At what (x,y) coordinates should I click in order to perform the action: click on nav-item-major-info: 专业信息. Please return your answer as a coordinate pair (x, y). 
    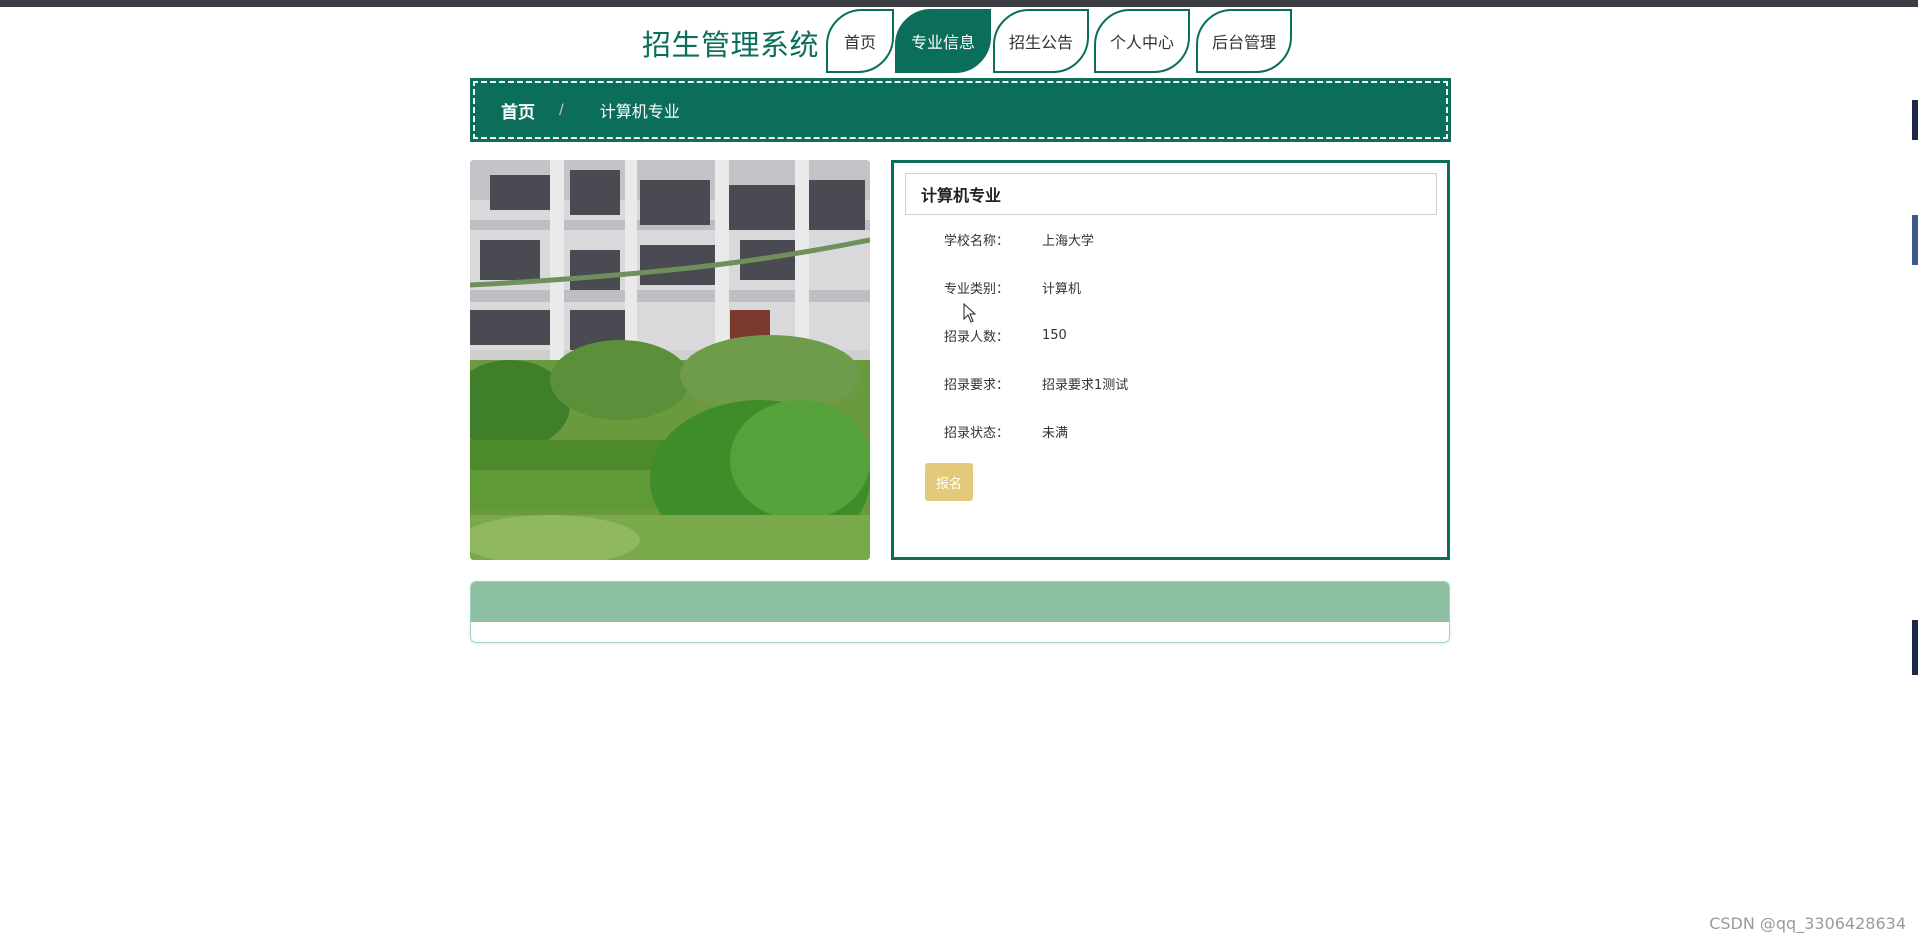
    Looking at the image, I should click on (943, 41).